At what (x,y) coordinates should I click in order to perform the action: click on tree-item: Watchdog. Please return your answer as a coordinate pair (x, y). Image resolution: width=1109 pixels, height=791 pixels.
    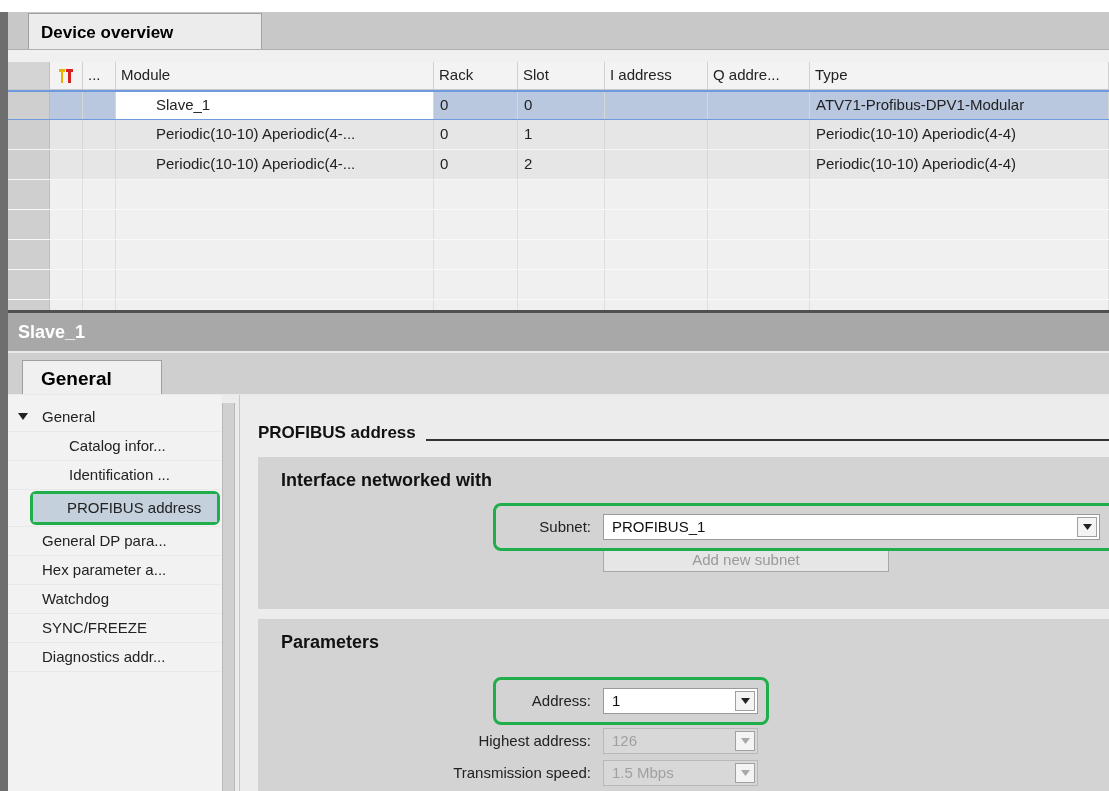
    Looking at the image, I should click on (115, 599).